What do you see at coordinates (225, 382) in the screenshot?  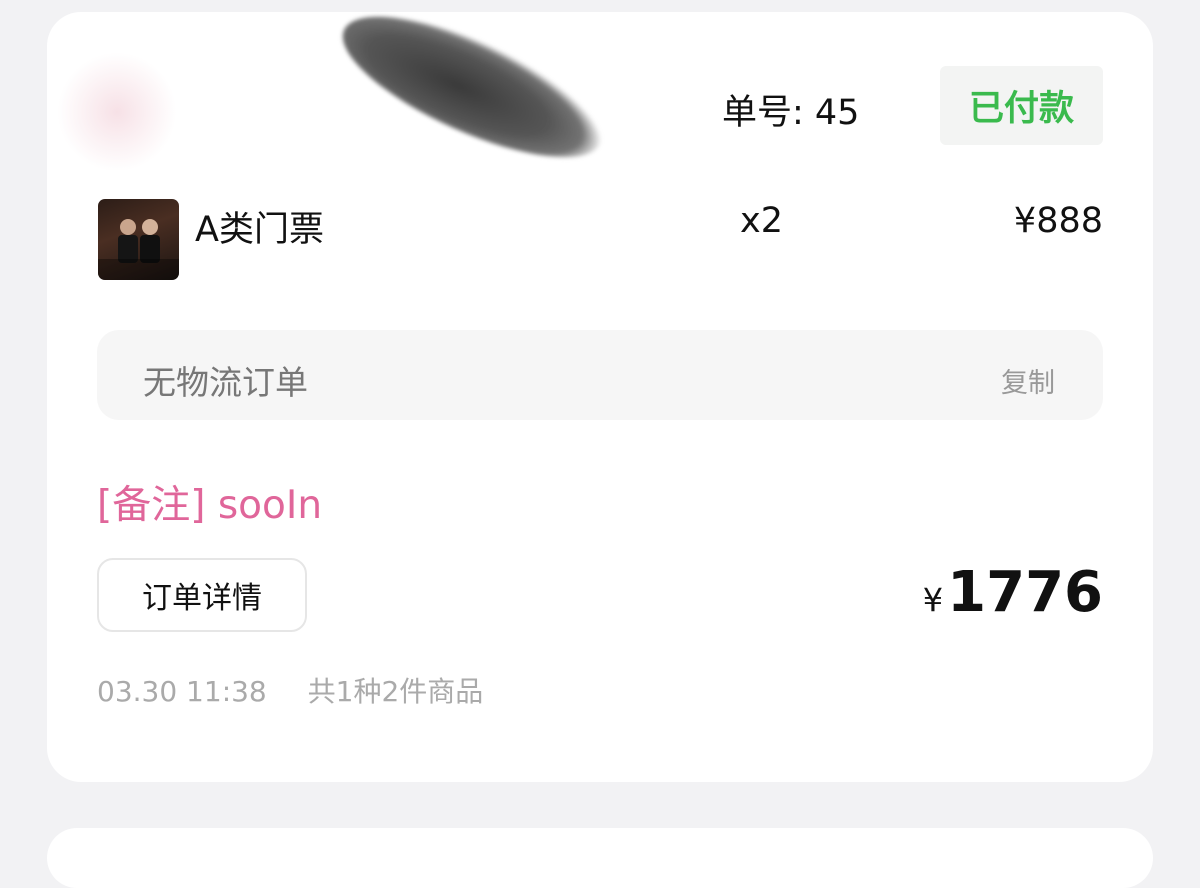 I see `logistics-text: 无物流订单` at bounding box center [225, 382].